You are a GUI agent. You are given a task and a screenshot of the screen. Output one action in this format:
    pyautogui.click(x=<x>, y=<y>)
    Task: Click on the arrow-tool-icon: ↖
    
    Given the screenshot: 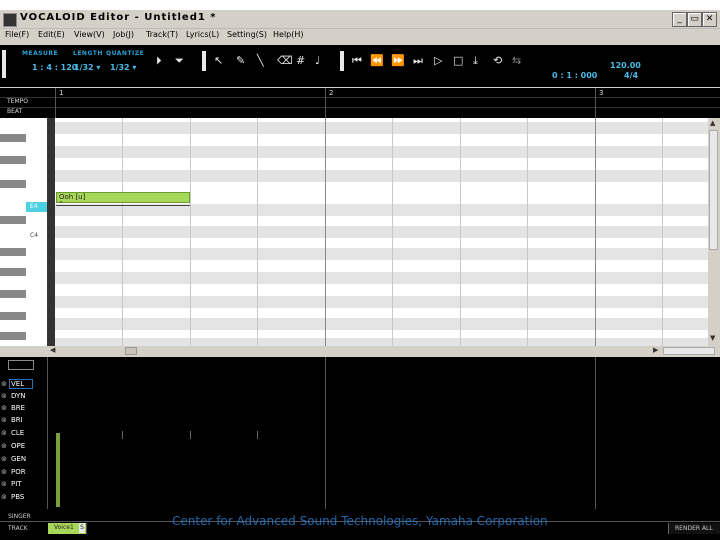 What is the action you would take?
    pyautogui.click(x=218, y=61)
    